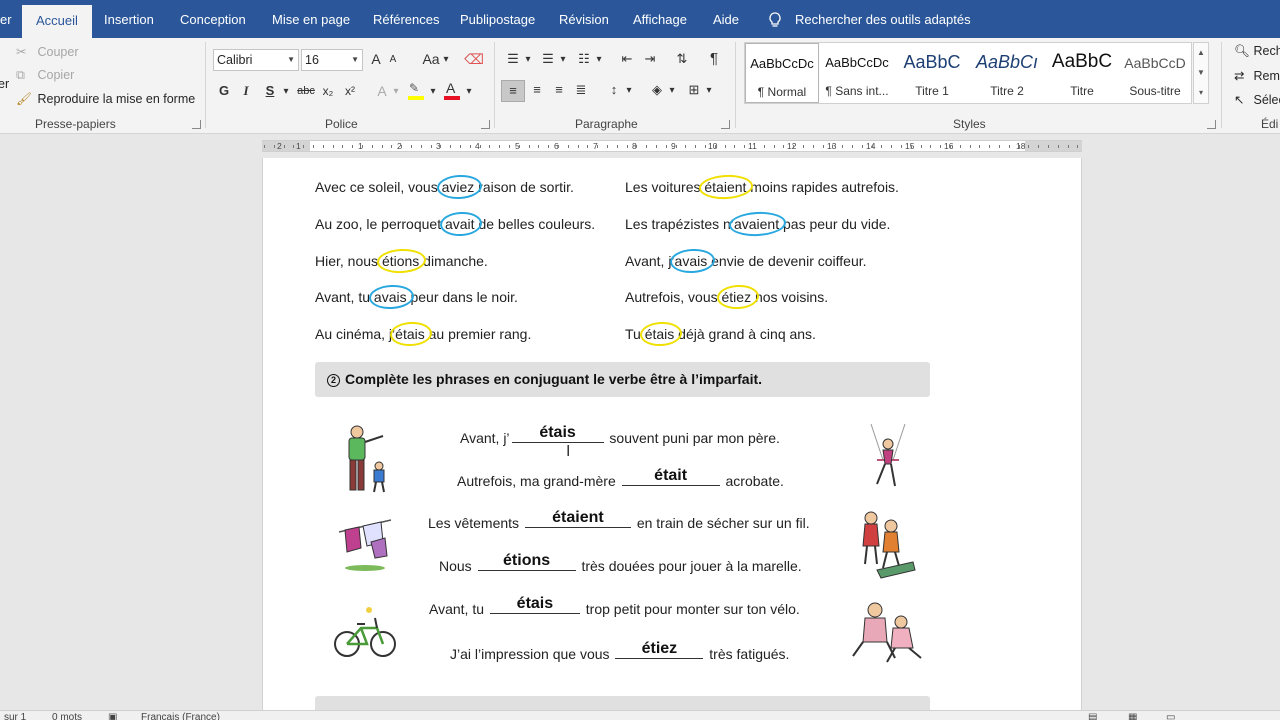 The width and height of the screenshot is (1280, 720). What do you see at coordinates (6, 19) in the screenshot?
I see `tab-file: er` at bounding box center [6, 19].